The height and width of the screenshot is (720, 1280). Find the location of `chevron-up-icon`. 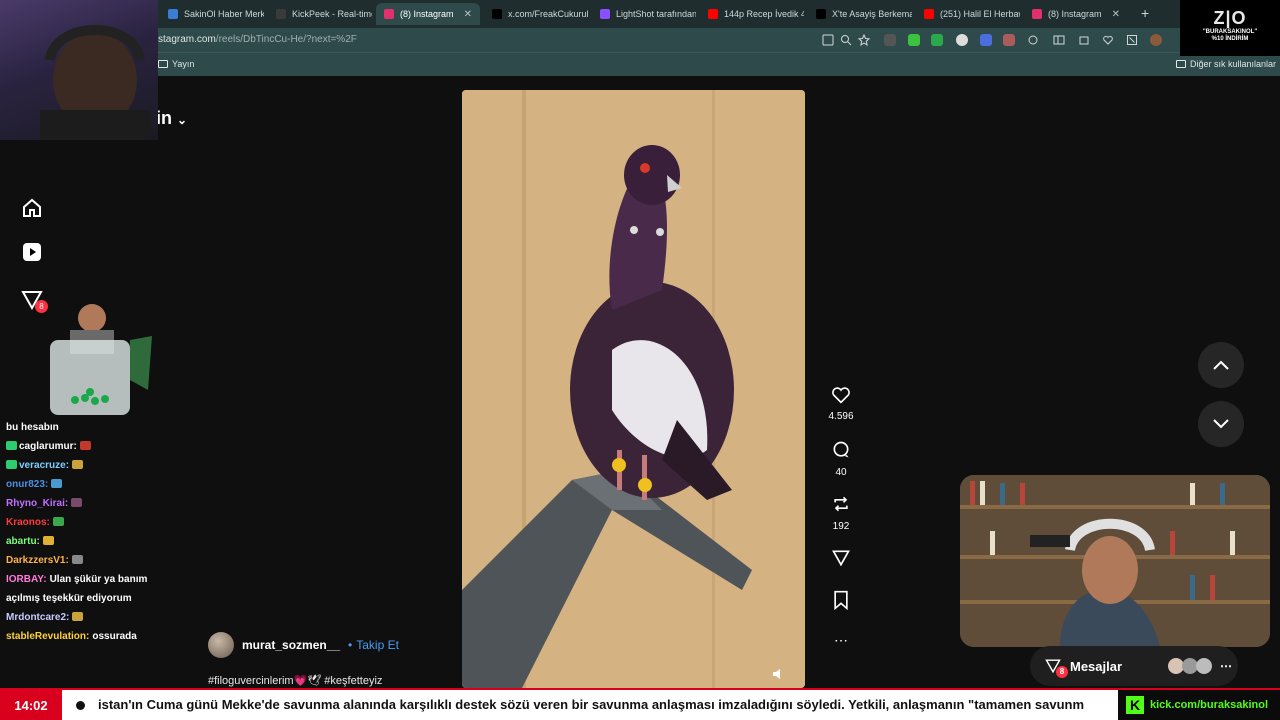

chevron-up-icon is located at coordinates (1221, 365).